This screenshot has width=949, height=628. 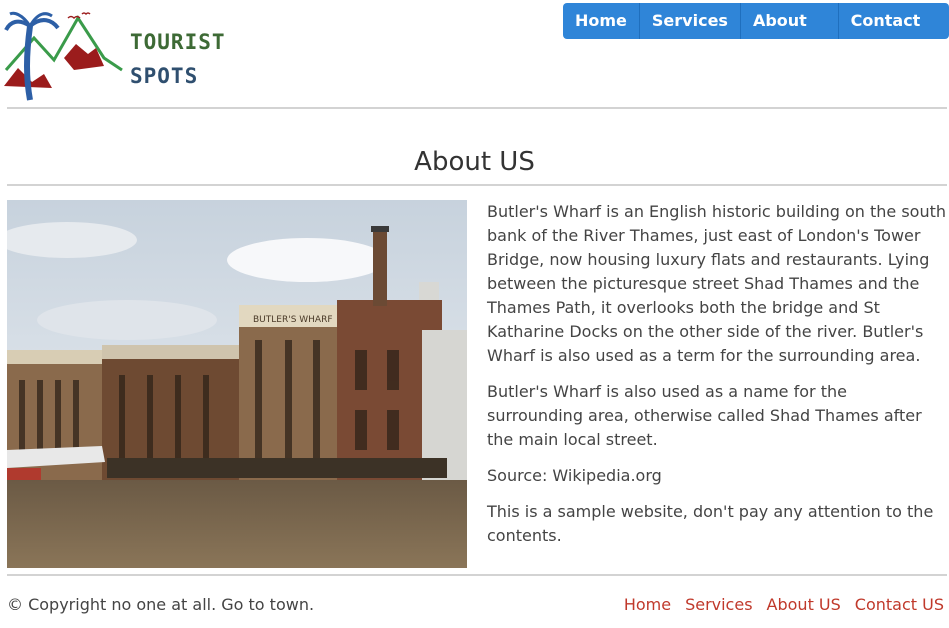 What do you see at coordinates (63, 56) in the screenshot?
I see `logo-palm-mountains-icon` at bounding box center [63, 56].